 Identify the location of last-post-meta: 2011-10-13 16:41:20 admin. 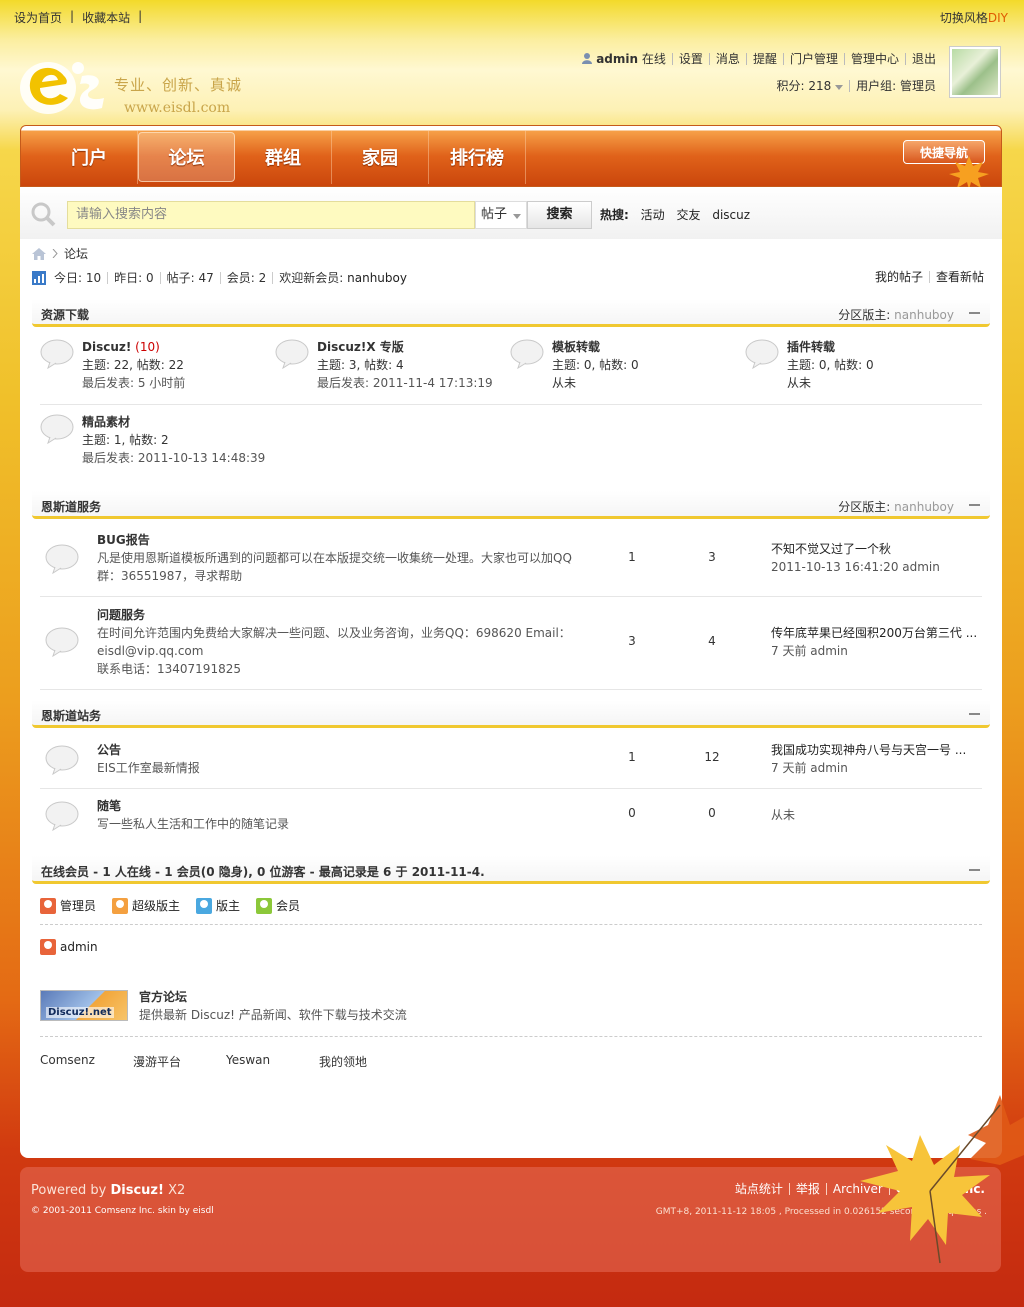
(873, 567).